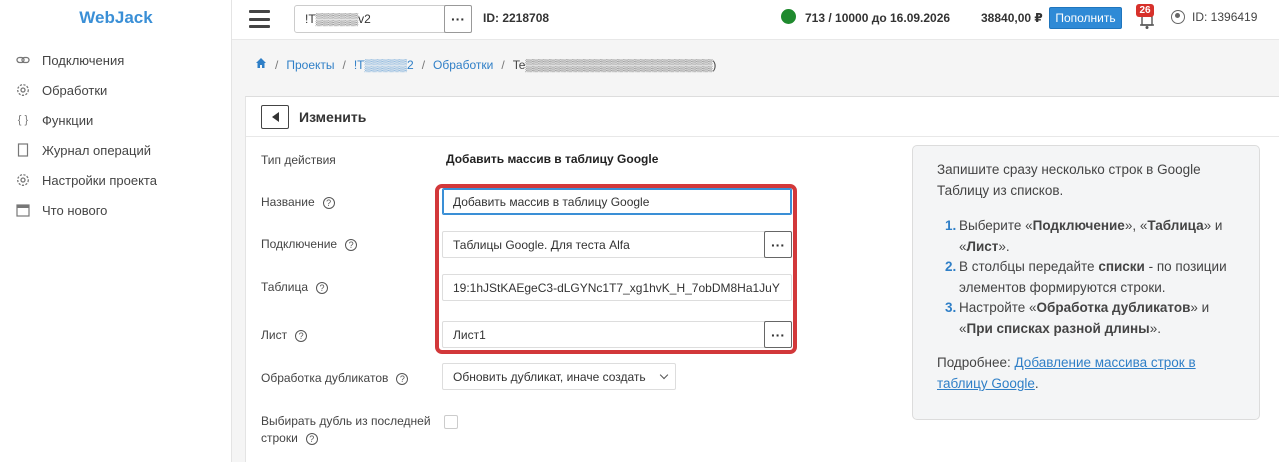  Describe the element at coordinates (998, 307) in the screenshot. I see `help-text: Настройте «` at that location.